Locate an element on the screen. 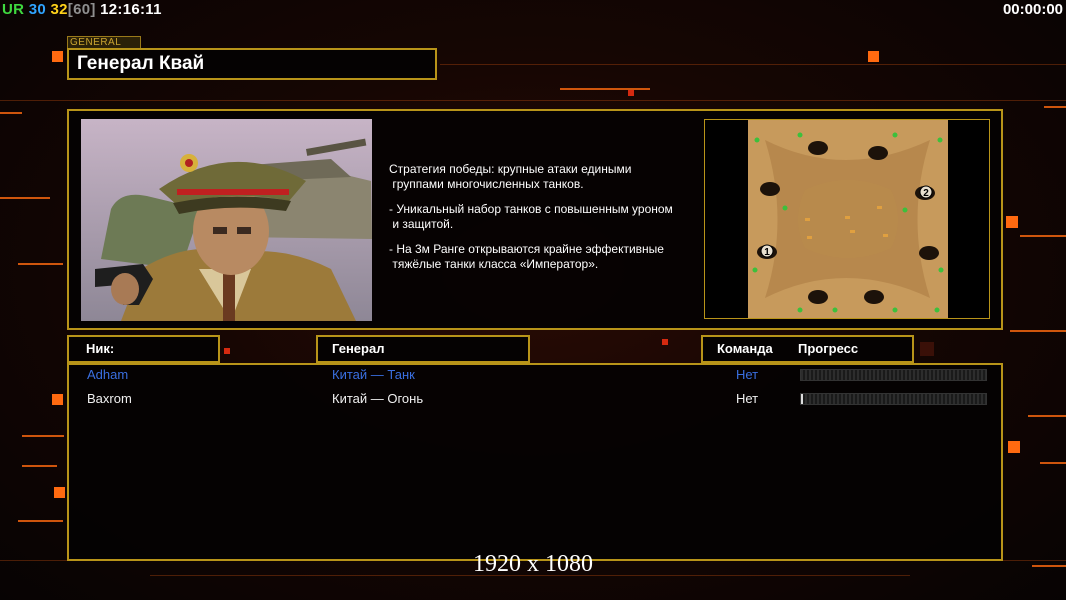 This screenshot has width=1066, height=600. header-general-box: Генерал is located at coordinates (423, 349).